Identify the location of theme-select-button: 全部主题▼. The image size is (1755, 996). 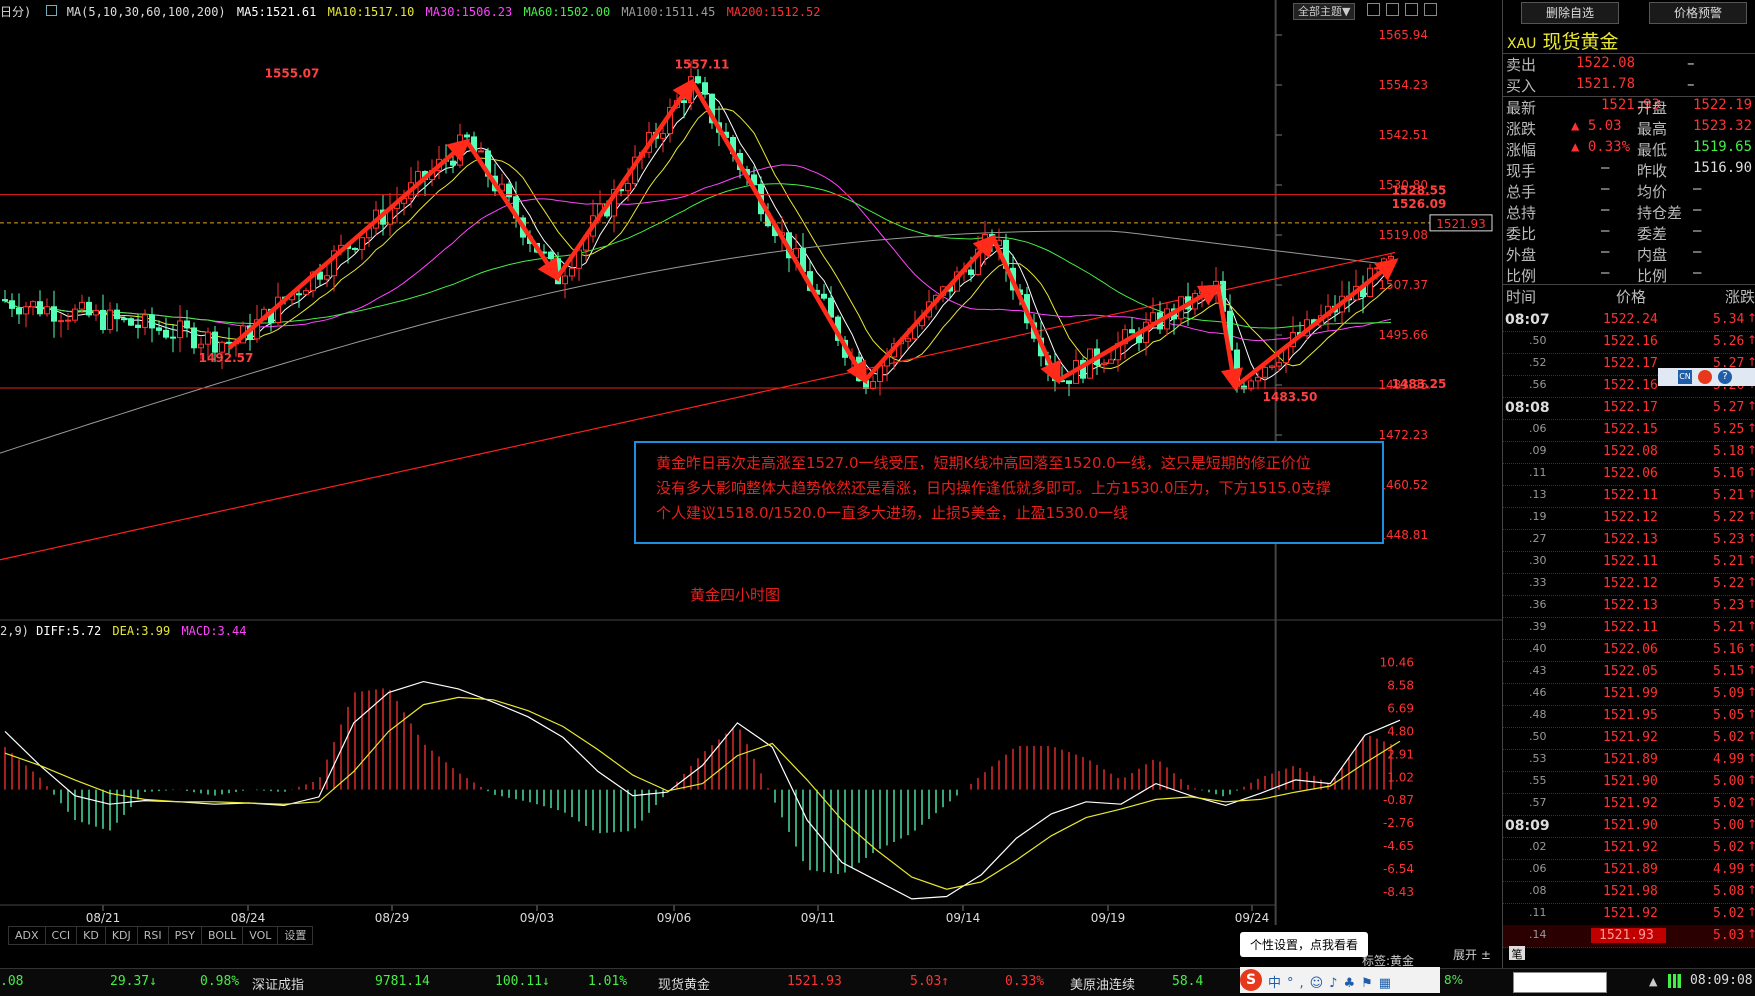
(1324, 11).